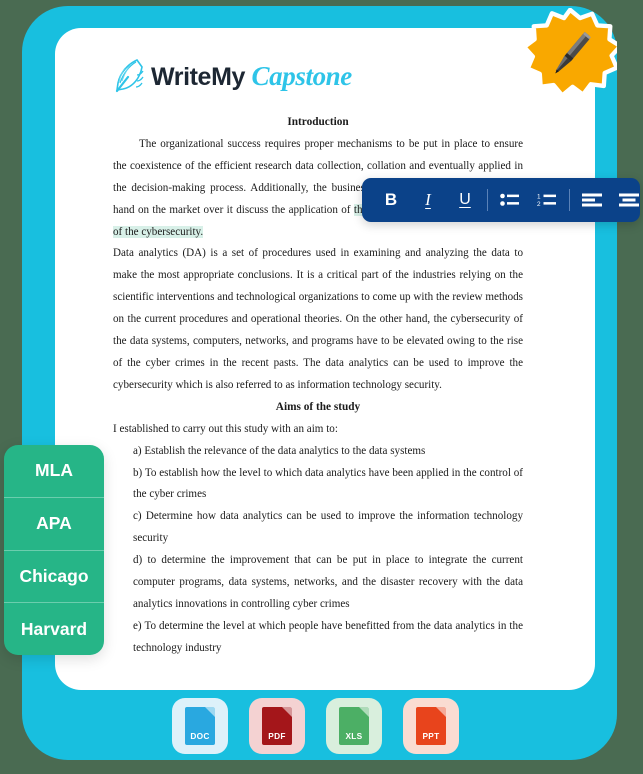 The height and width of the screenshot is (774, 643). Describe the element at coordinates (54, 471) in the screenshot. I see `citation-style-mla: MLA` at that location.